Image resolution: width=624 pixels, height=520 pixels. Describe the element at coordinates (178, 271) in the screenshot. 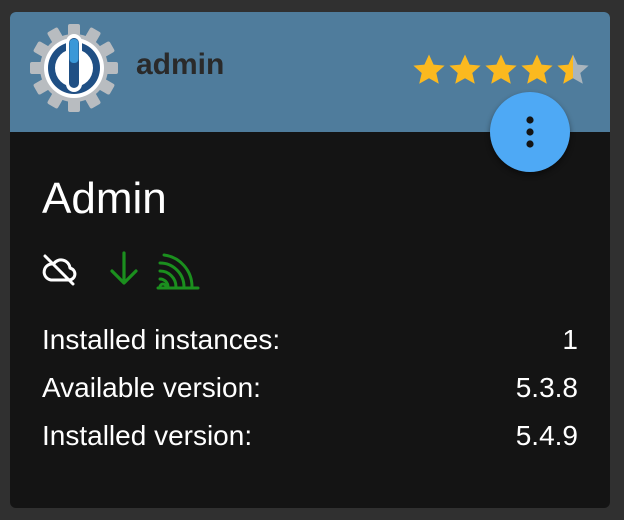

I see `signal-icon` at that location.